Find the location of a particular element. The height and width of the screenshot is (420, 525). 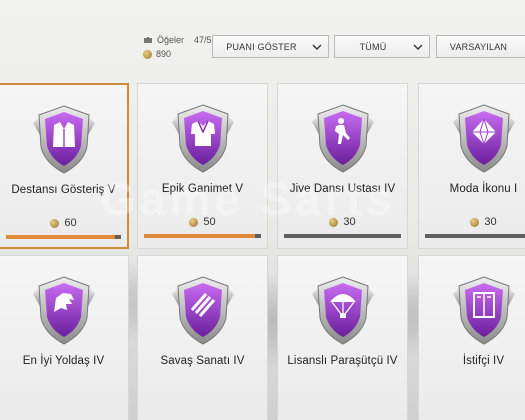

collection-stats: Öğeler 47/59 890 is located at coordinates (180, 47).